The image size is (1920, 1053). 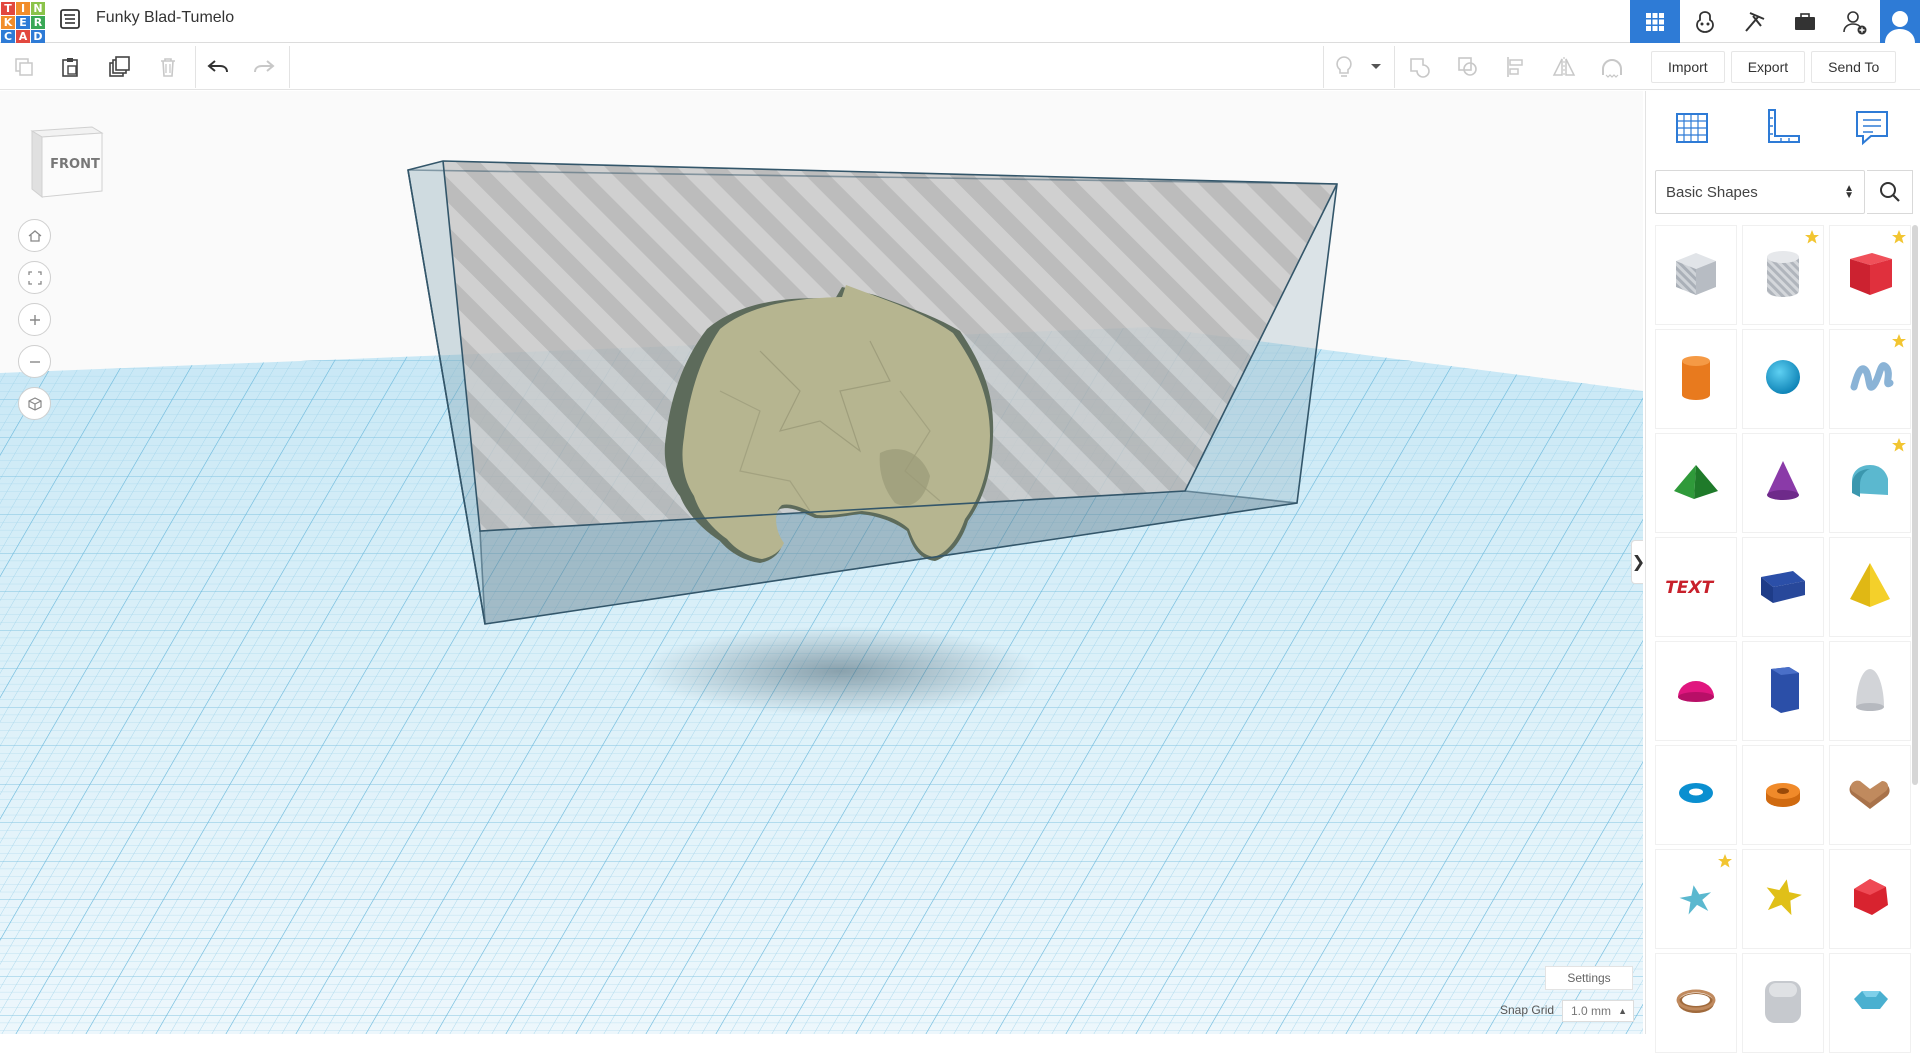 What do you see at coordinates (1872, 127) in the screenshot?
I see `notes-icon` at bounding box center [1872, 127].